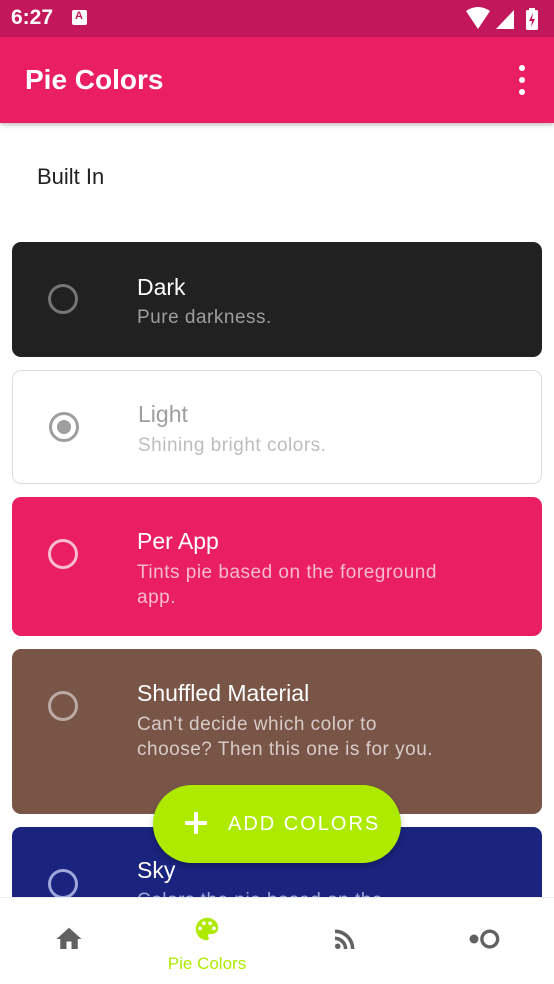  What do you see at coordinates (32, 17) in the screenshot?
I see `status-time: 6:27` at bounding box center [32, 17].